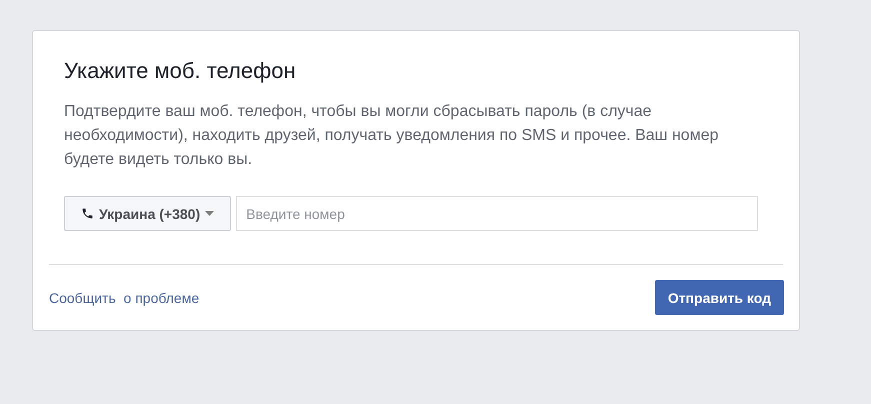 The width and height of the screenshot is (871, 404). I want to click on phone-icon, so click(87, 213).